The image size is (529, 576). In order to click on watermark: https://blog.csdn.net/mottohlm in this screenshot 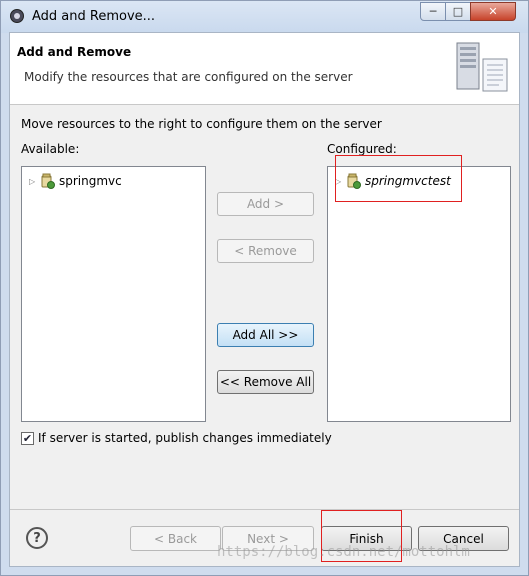, I will do `click(343, 552)`.